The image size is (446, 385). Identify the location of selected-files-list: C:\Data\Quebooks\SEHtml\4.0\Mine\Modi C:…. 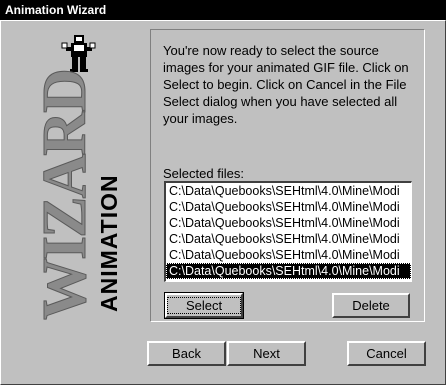
(288, 231).